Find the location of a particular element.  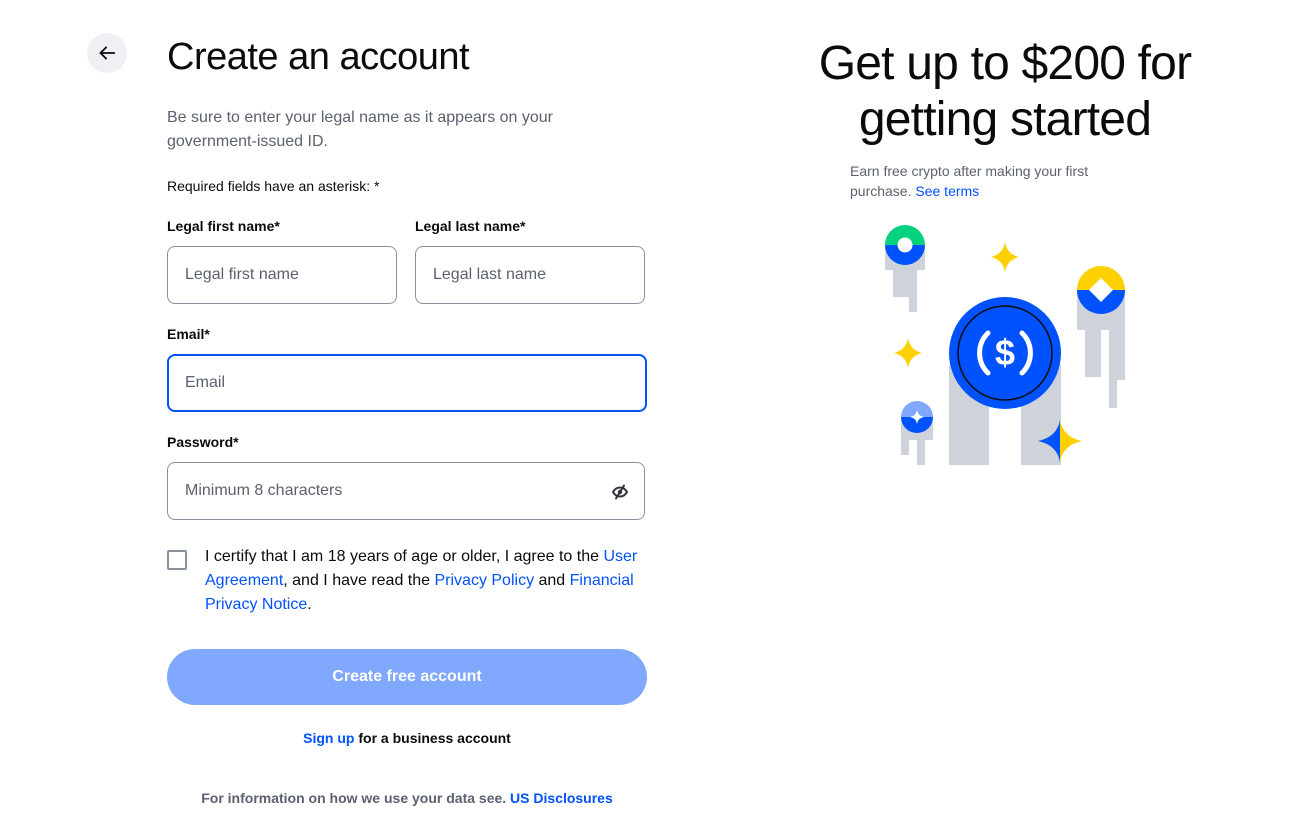

first-name-field-container is located at coordinates (282, 275).